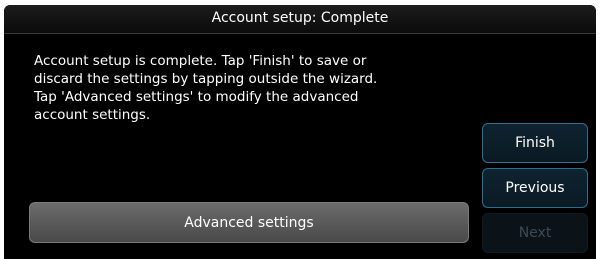  I want to click on dialog-title: Account setup: Complete, so click(300, 18).